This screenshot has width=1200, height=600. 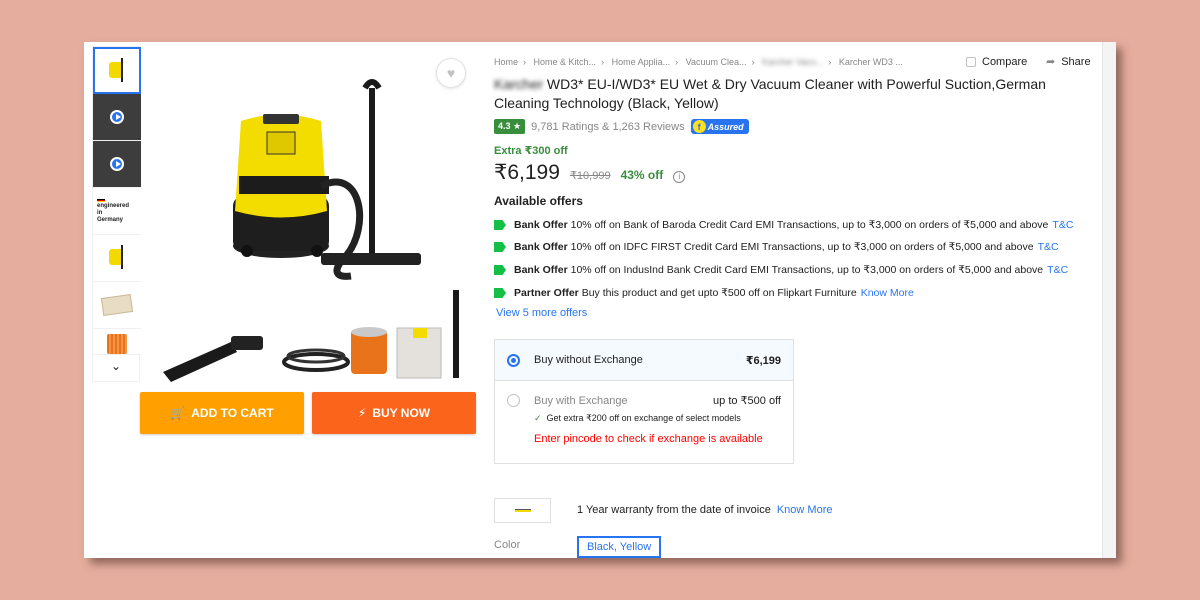 I want to click on offer-type: Partner Offer, so click(x=546, y=293).